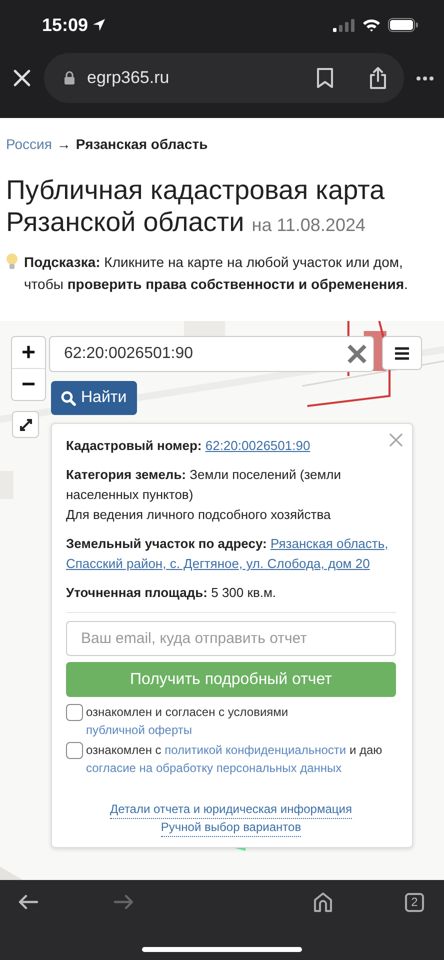  I want to click on email-field: Ваш email, куда отправить отчет, so click(231, 638).